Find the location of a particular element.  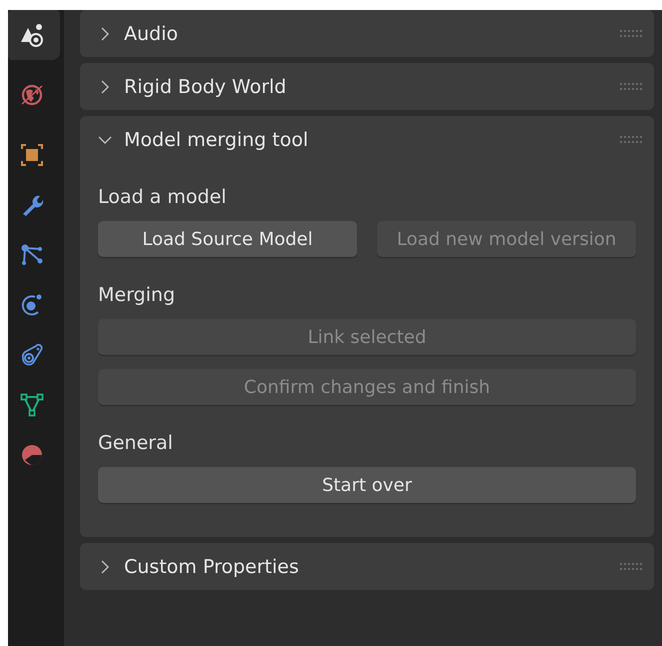

panel-header: Rigid Body World is located at coordinates (359, 87).